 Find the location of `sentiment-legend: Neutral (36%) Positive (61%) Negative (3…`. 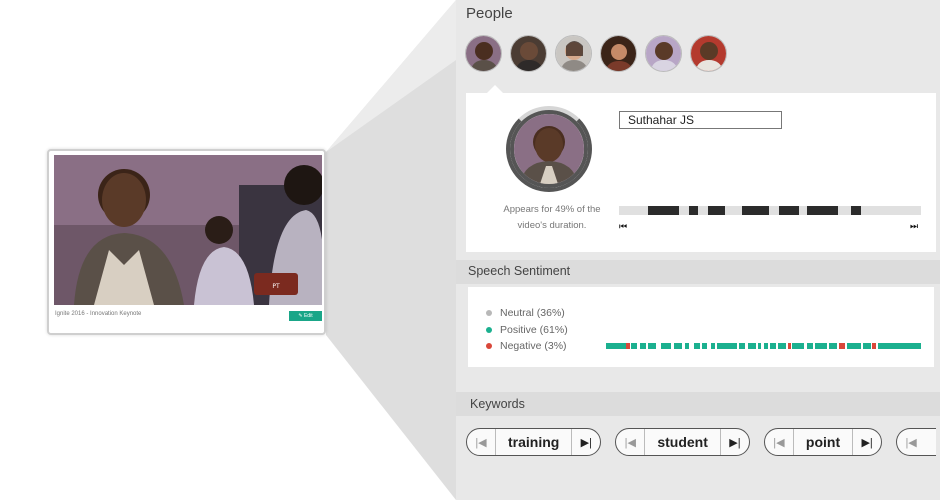

sentiment-legend: Neutral (36%) Positive (61%) Negative (3… is located at coordinates (527, 330).